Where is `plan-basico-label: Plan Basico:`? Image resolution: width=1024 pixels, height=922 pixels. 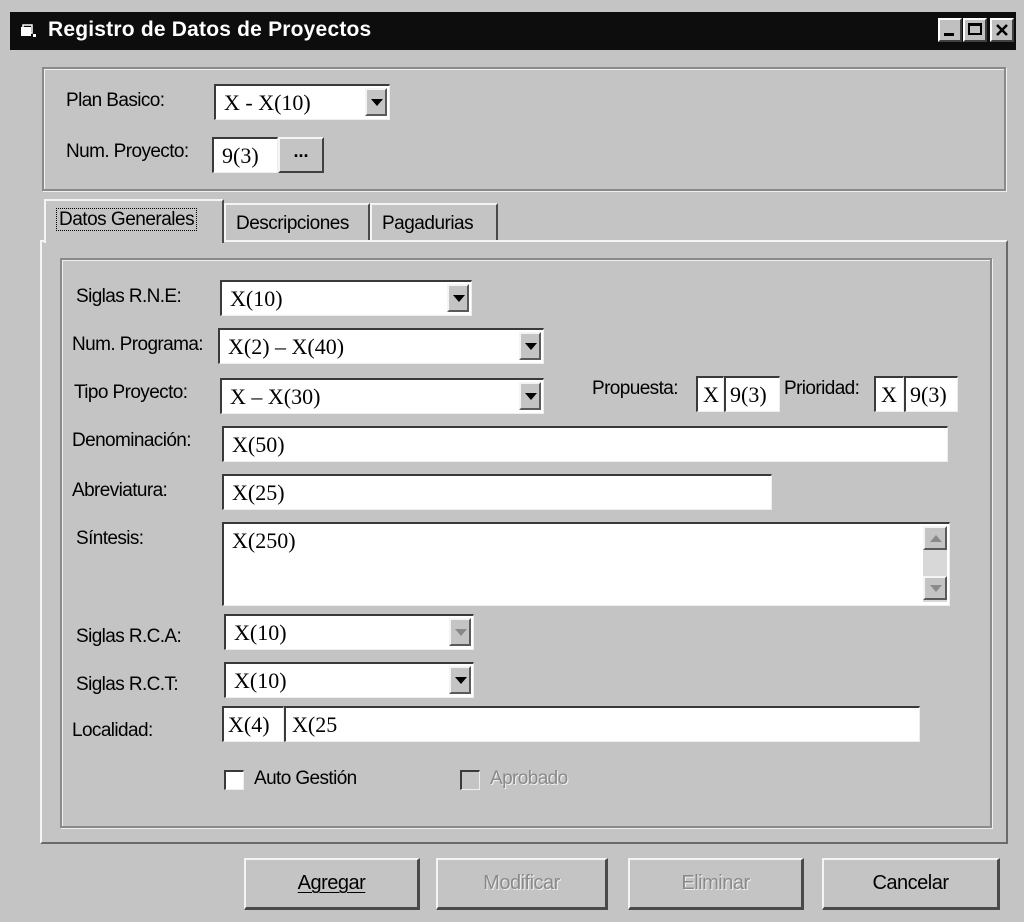
plan-basico-label: Plan Basico: is located at coordinates (115, 100).